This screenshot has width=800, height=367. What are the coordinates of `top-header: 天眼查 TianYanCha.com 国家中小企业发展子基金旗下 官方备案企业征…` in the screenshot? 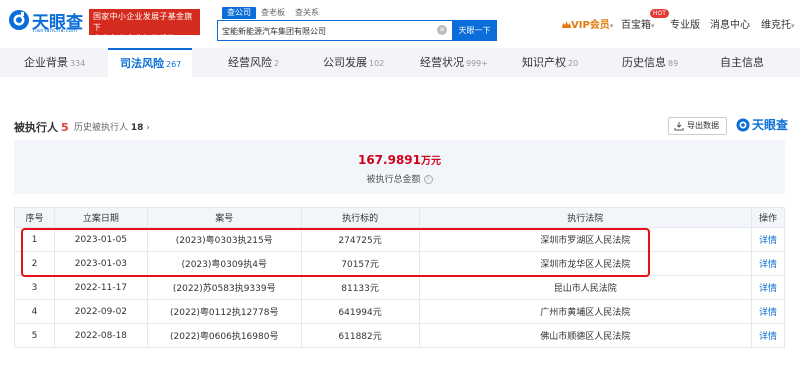 It's located at (400, 22).